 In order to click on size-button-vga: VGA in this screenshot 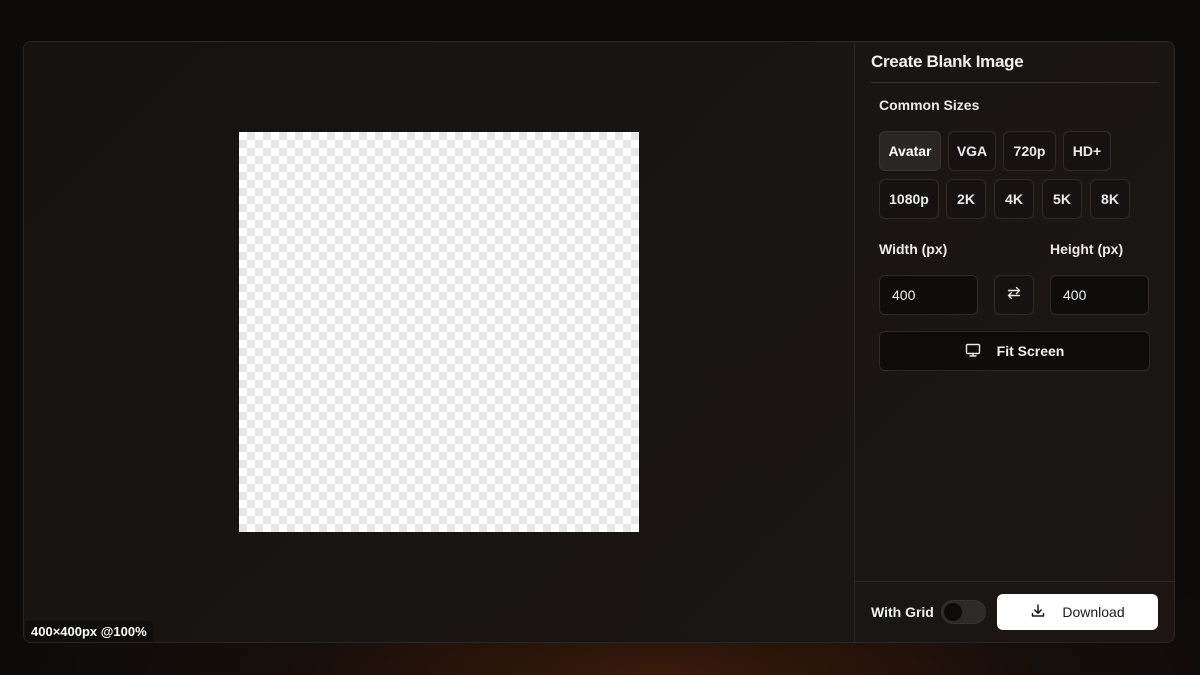, I will do `click(972, 151)`.